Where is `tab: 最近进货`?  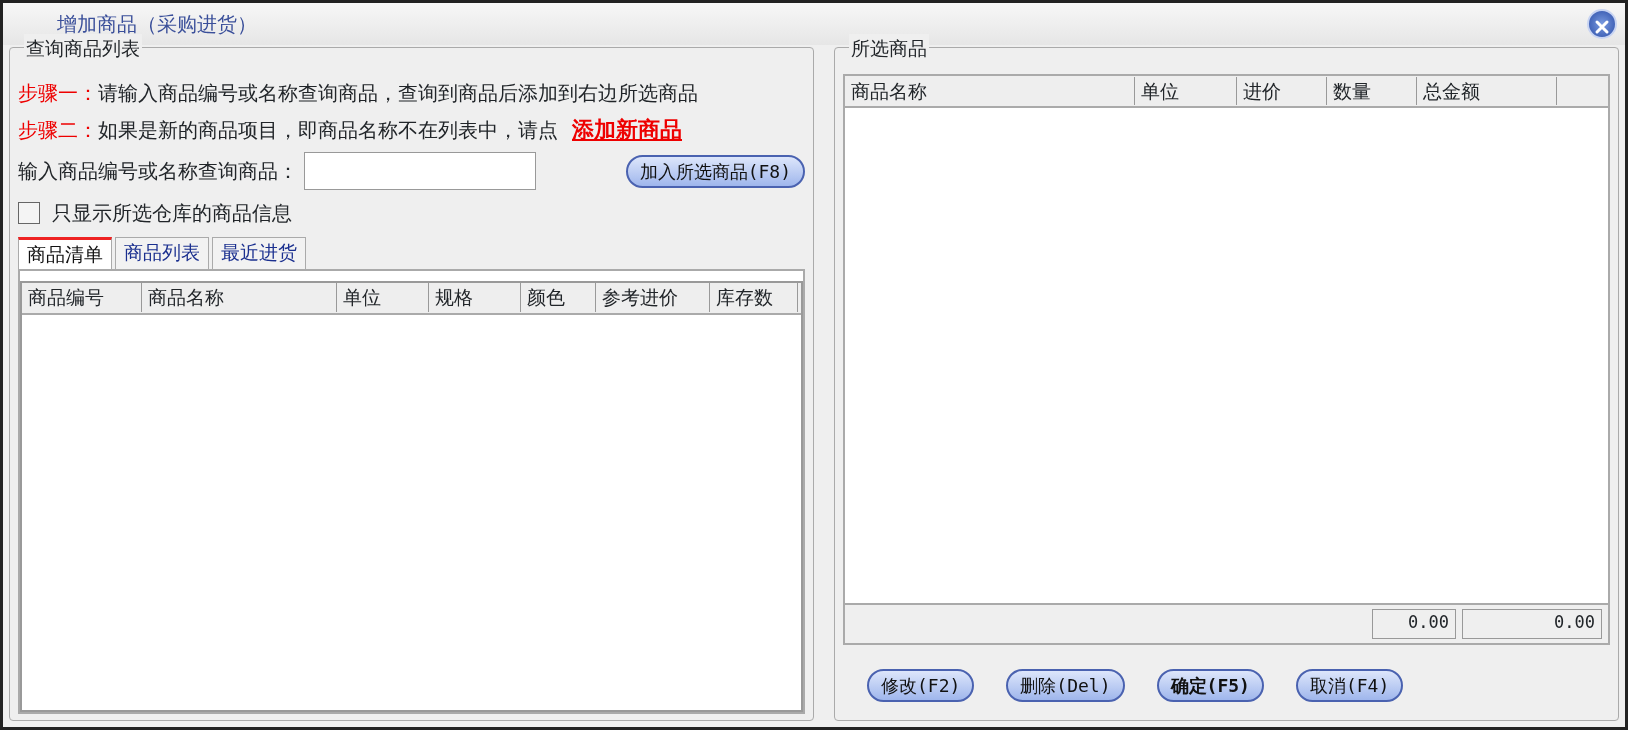 tab: 最近进货 is located at coordinates (259, 253).